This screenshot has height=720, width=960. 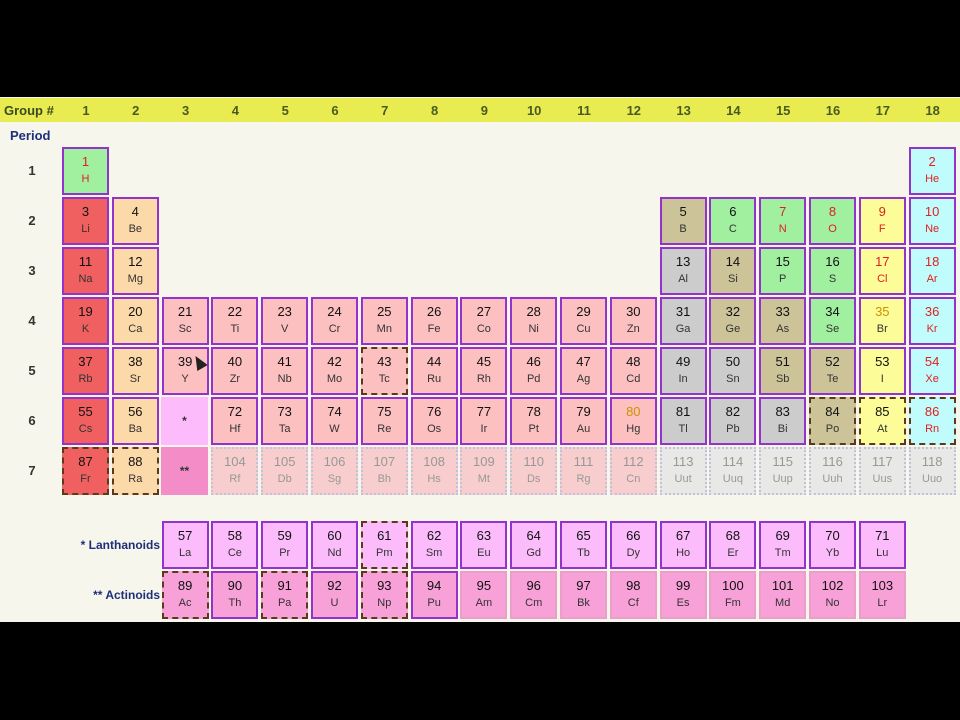 I want to click on element-th: 90 Th, so click(x=235, y=595).